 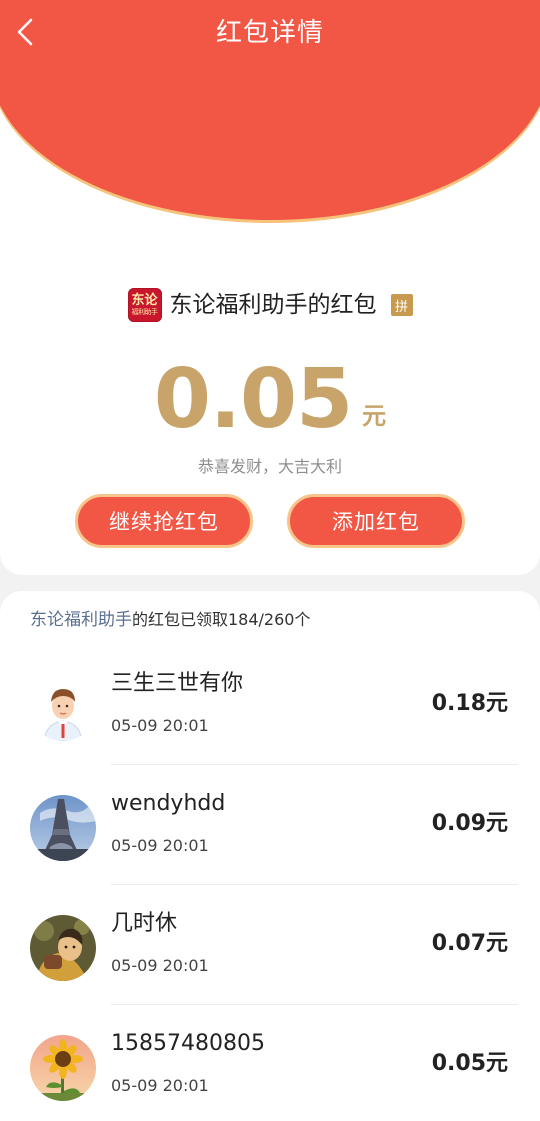 I want to click on eiffel-tower-avatar, so click(x=63, y=828).